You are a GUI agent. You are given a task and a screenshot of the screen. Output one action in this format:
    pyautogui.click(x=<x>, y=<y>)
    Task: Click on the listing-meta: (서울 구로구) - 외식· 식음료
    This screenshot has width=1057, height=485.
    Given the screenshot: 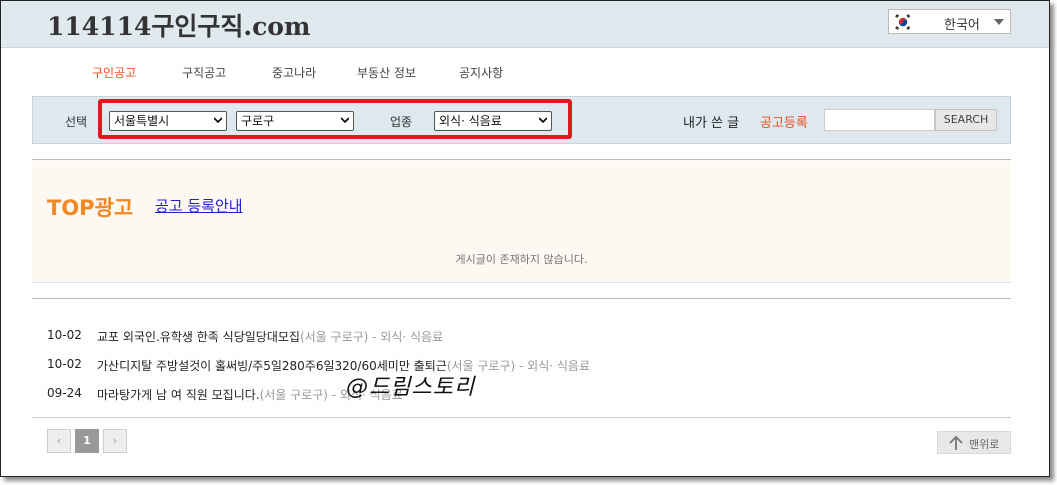 What is the action you would take?
    pyautogui.click(x=371, y=337)
    